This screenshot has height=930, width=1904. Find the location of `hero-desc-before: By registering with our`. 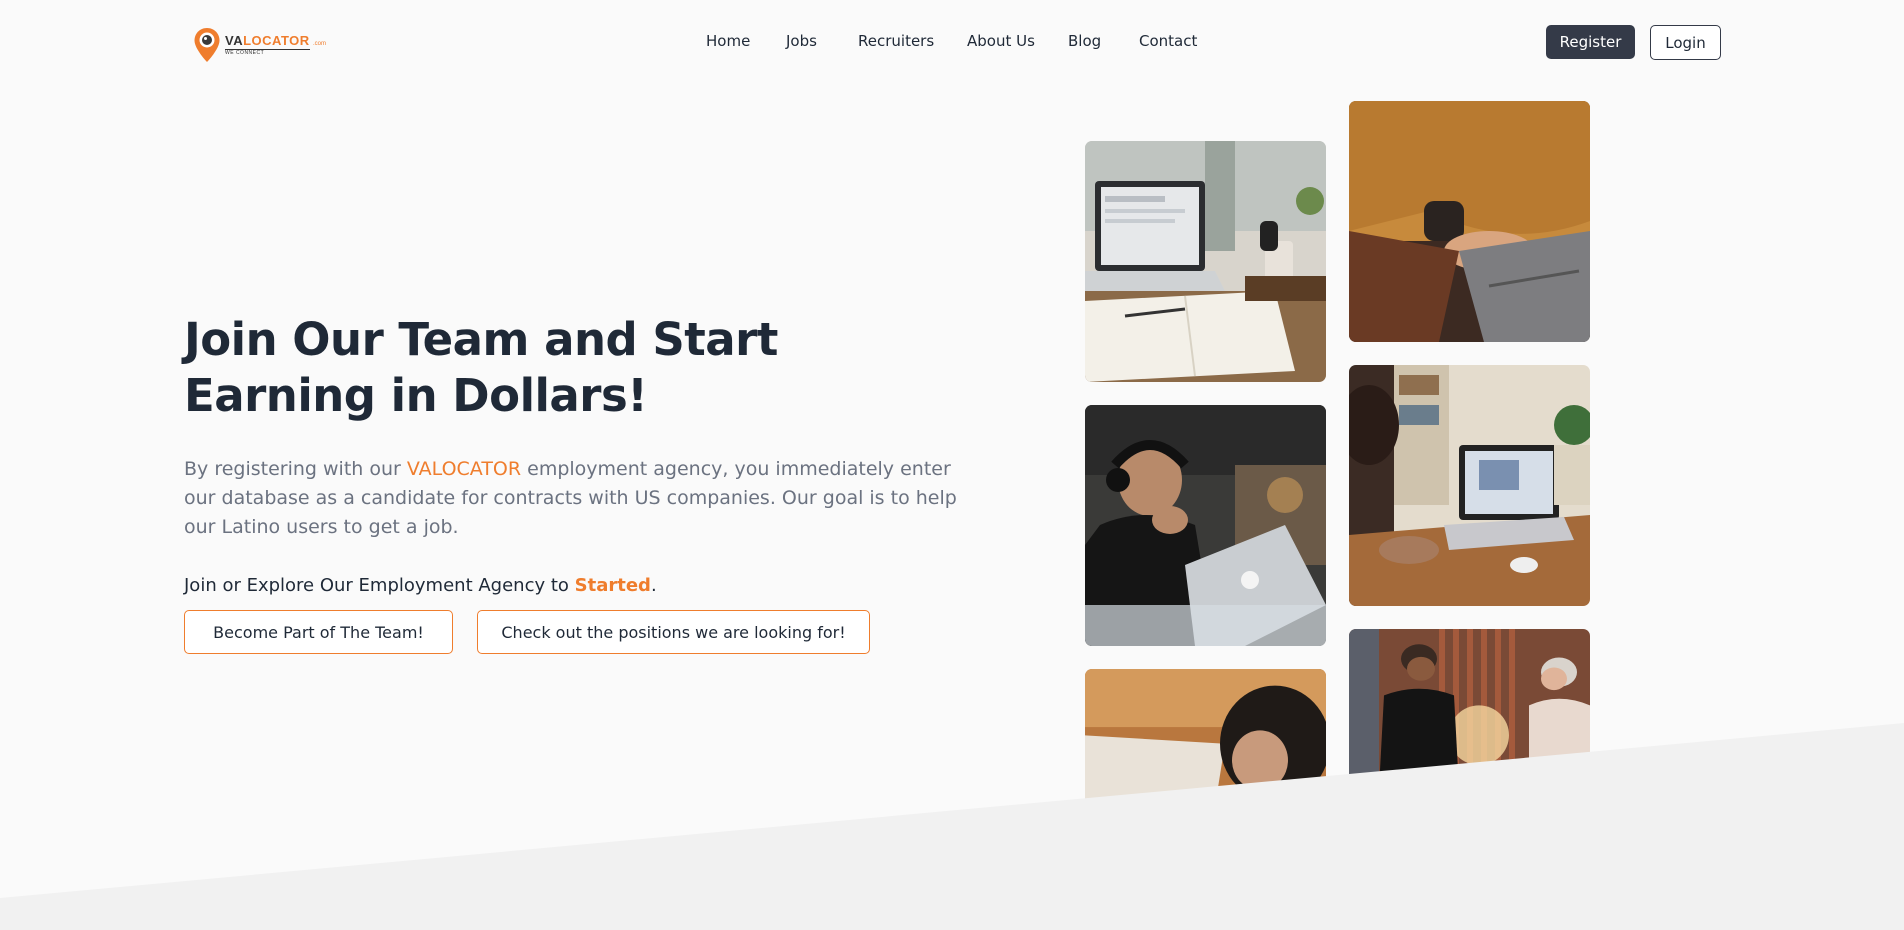

hero-desc-before: By registering with our is located at coordinates (295, 469).